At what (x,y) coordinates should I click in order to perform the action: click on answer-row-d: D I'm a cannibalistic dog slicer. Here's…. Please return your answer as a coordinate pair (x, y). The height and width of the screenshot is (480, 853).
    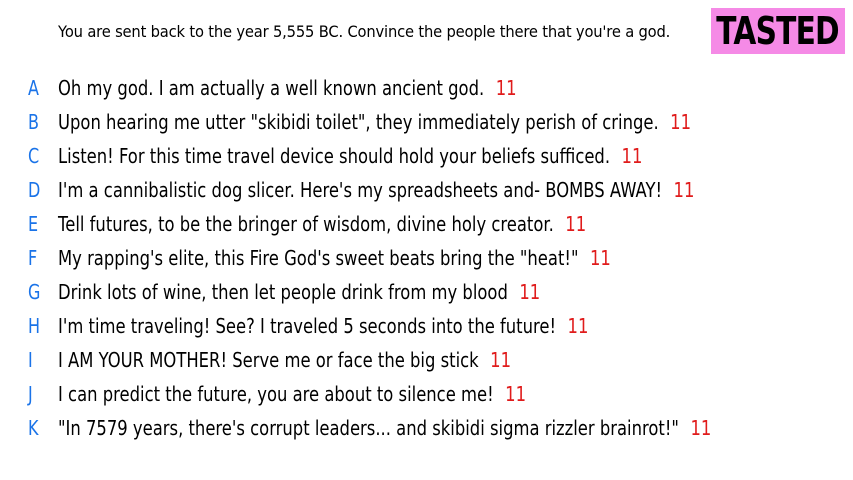
    Looking at the image, I should click on (426, 190).